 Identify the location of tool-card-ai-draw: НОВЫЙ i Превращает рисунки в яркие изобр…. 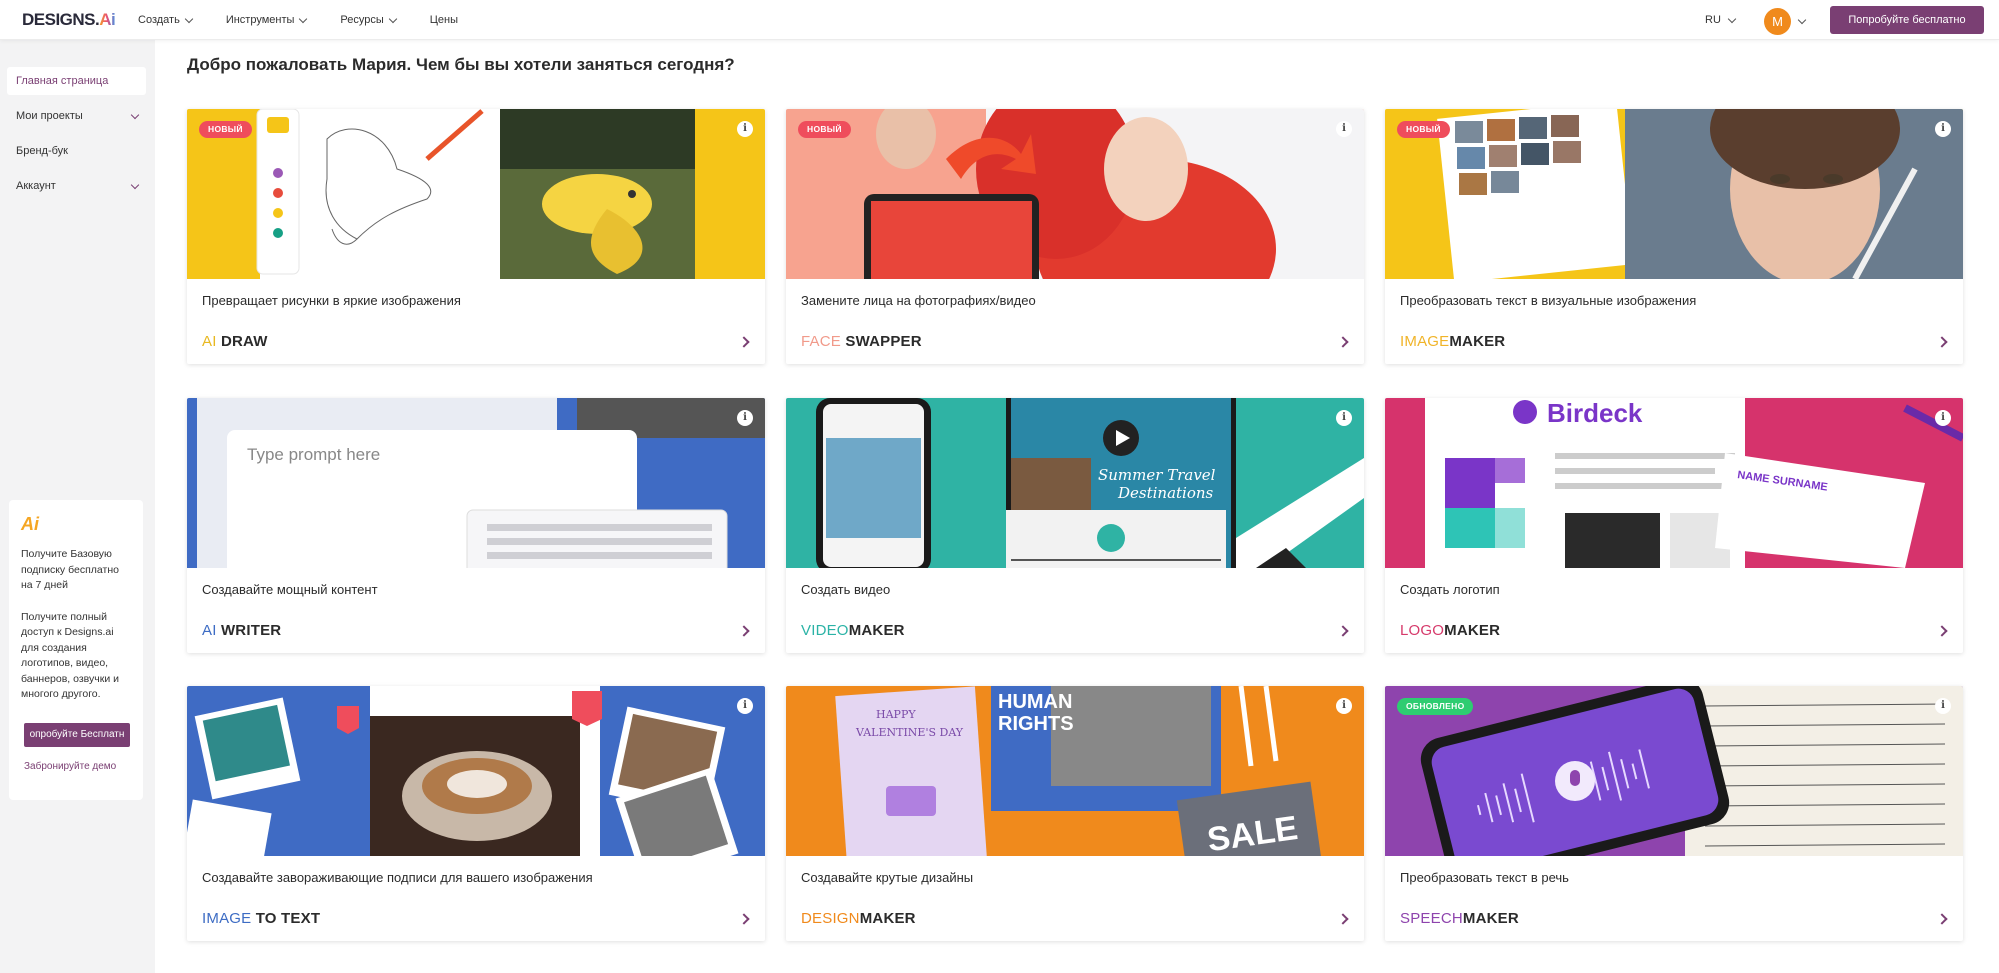
(476, 236).